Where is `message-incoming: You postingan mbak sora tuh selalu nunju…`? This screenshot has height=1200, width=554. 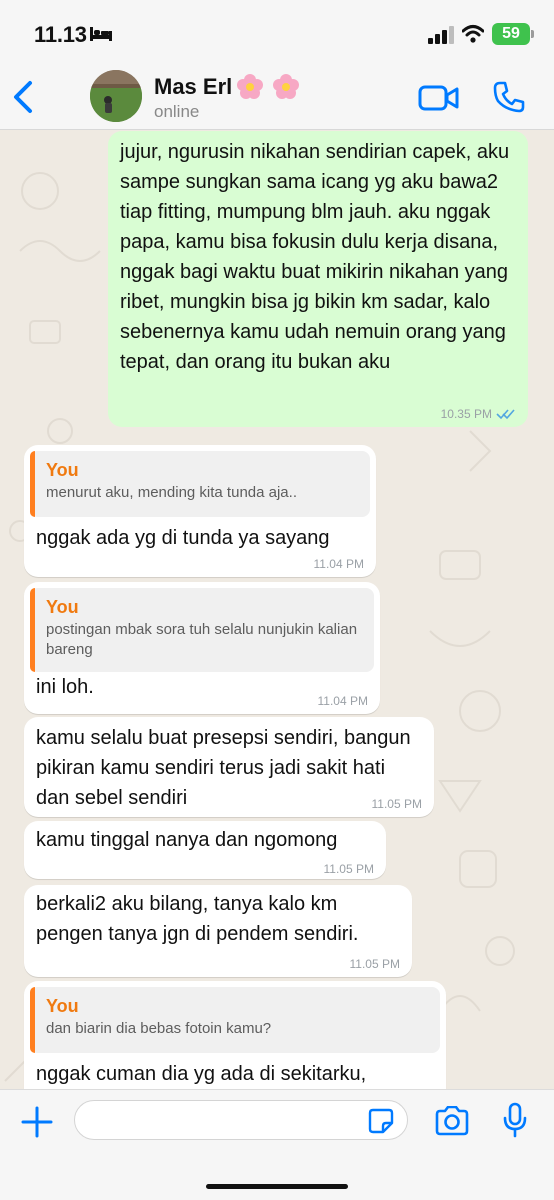
message-incoming: You postingan mbak sora tuh selalu nunju… is located at coordinates (202, 648).